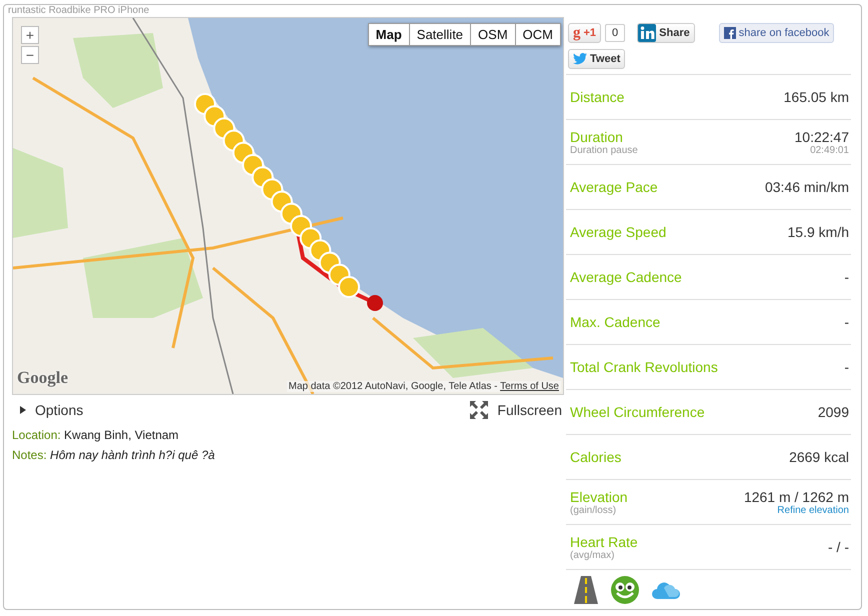 The image size is (868, 616). What do you see at coordinates (796, 496) in the screenshot?
I see `stat-value: 1261 m / 1262 m` at bounding box center [796, 496].